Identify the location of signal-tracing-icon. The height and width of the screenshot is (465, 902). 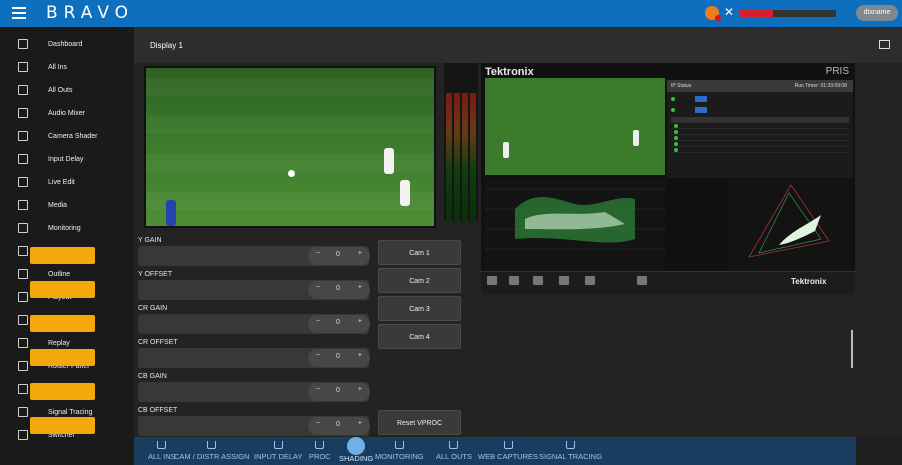
(23, 412).